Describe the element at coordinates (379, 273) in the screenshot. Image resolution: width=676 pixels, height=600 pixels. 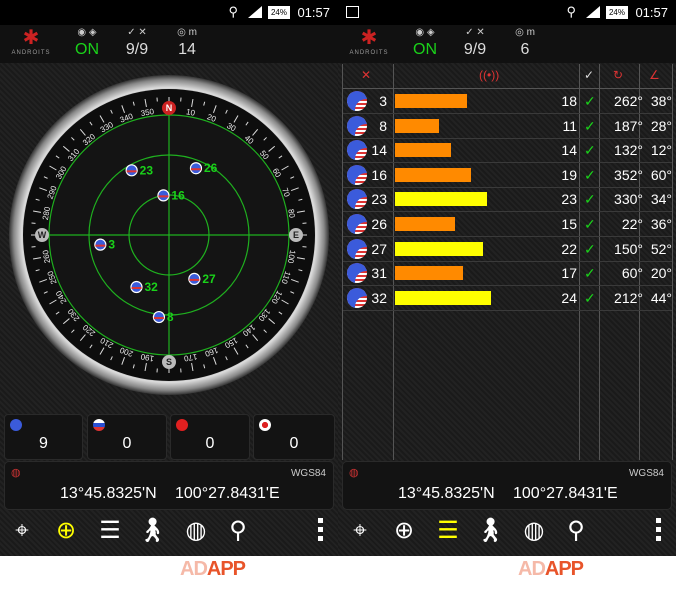
I see `satellite-prn: 31` at that location.